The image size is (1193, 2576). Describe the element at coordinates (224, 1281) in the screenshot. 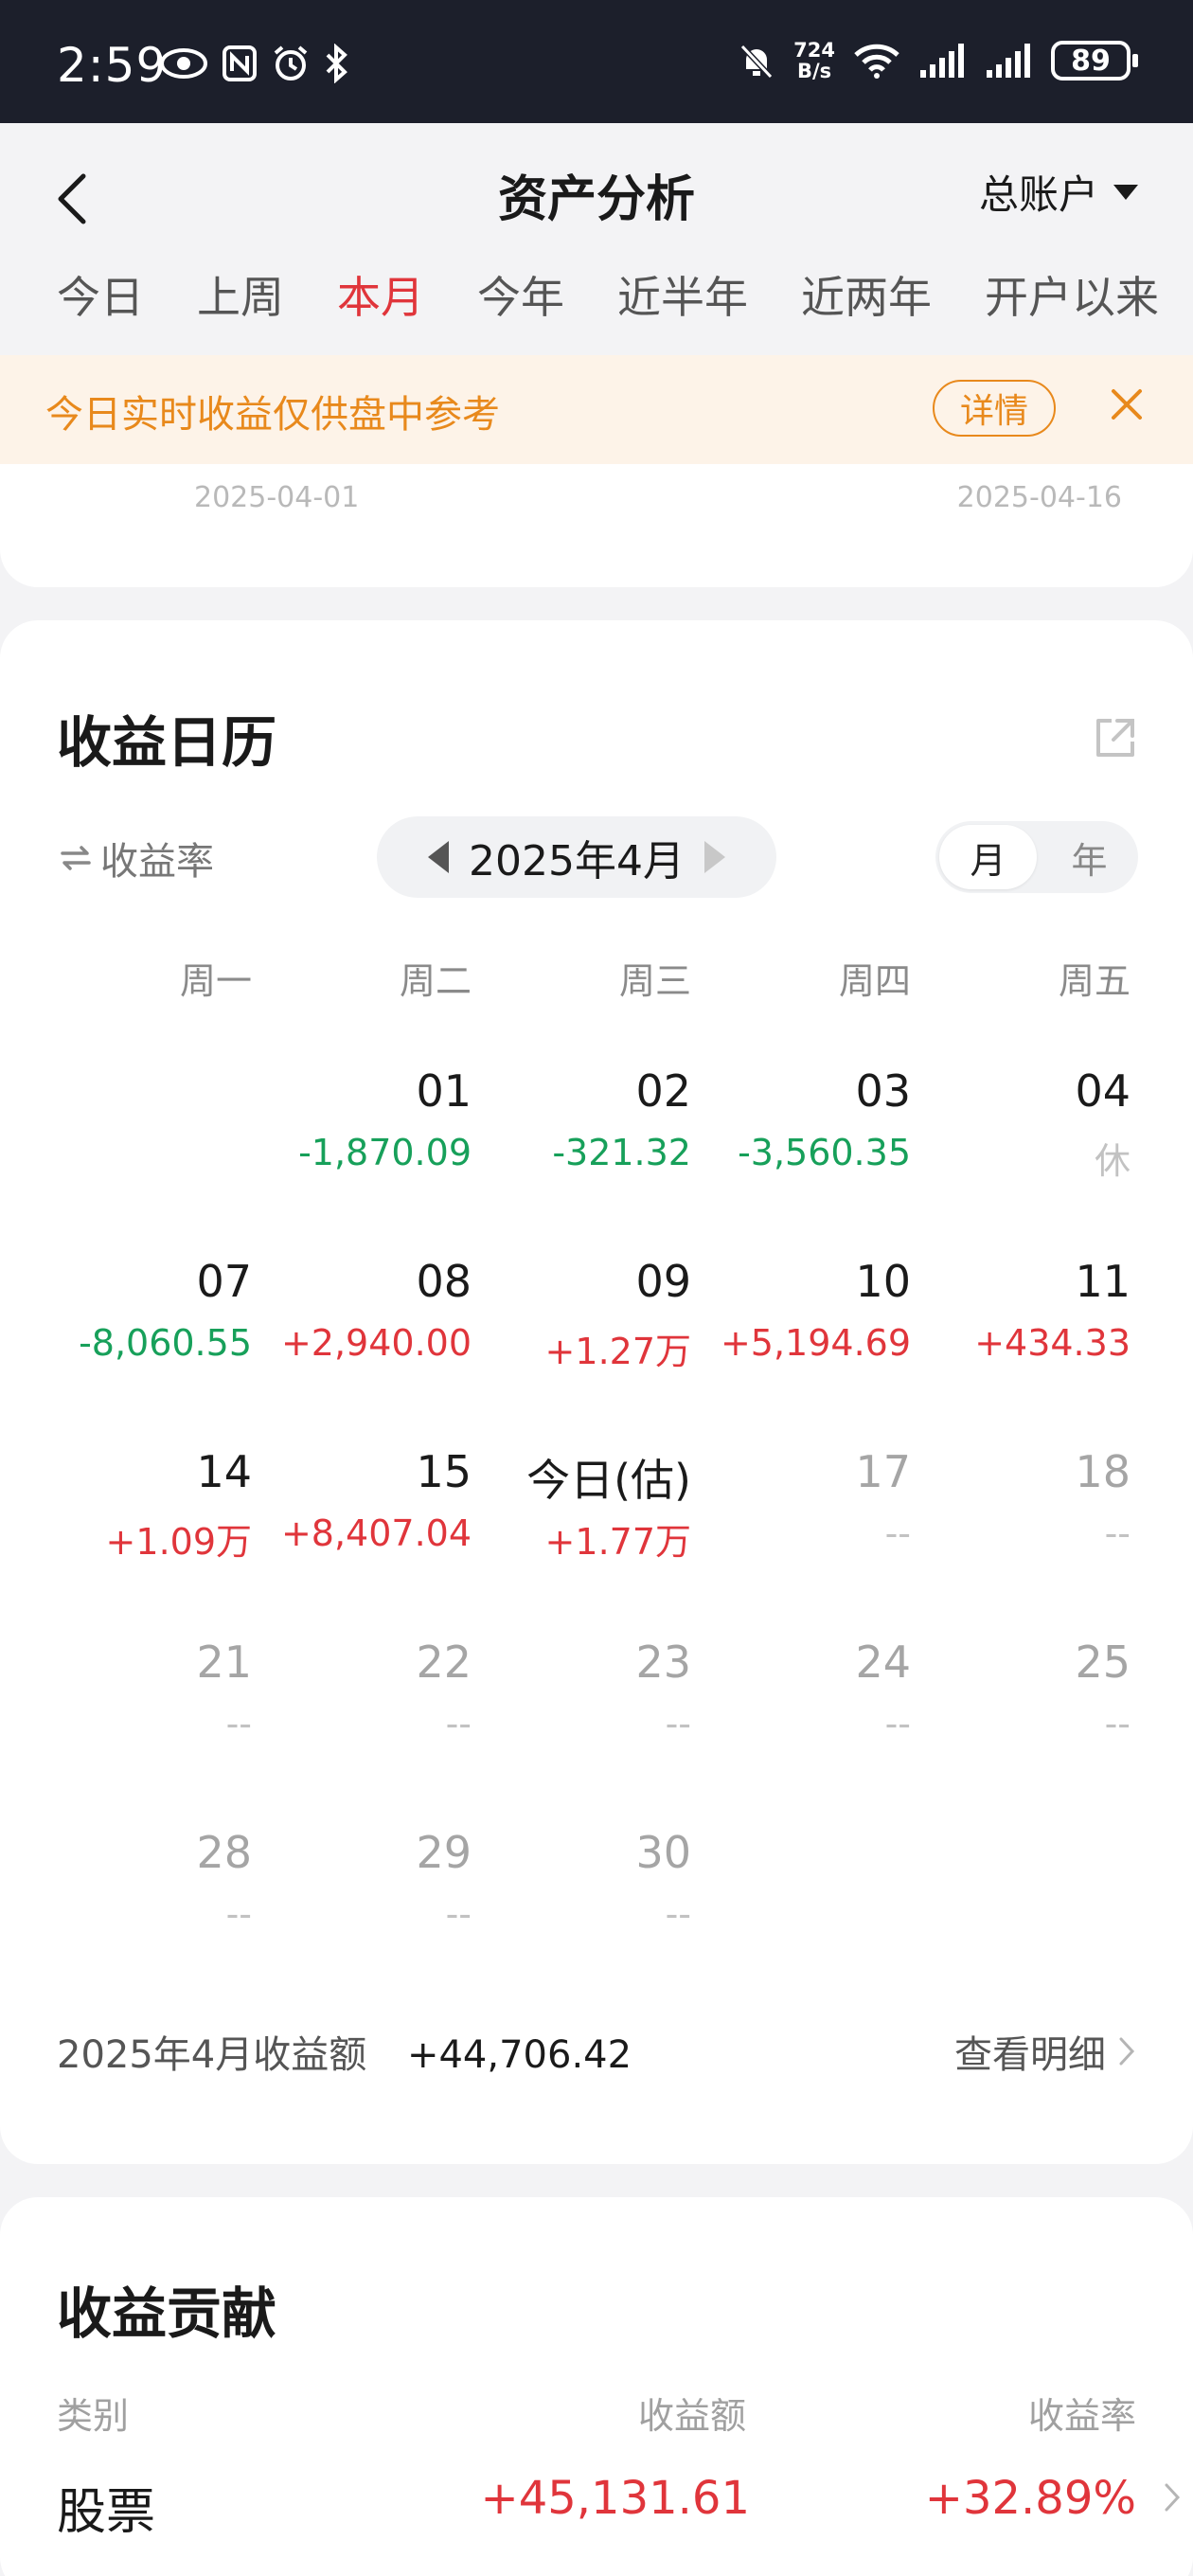

I see `day-number: 07` at that location.